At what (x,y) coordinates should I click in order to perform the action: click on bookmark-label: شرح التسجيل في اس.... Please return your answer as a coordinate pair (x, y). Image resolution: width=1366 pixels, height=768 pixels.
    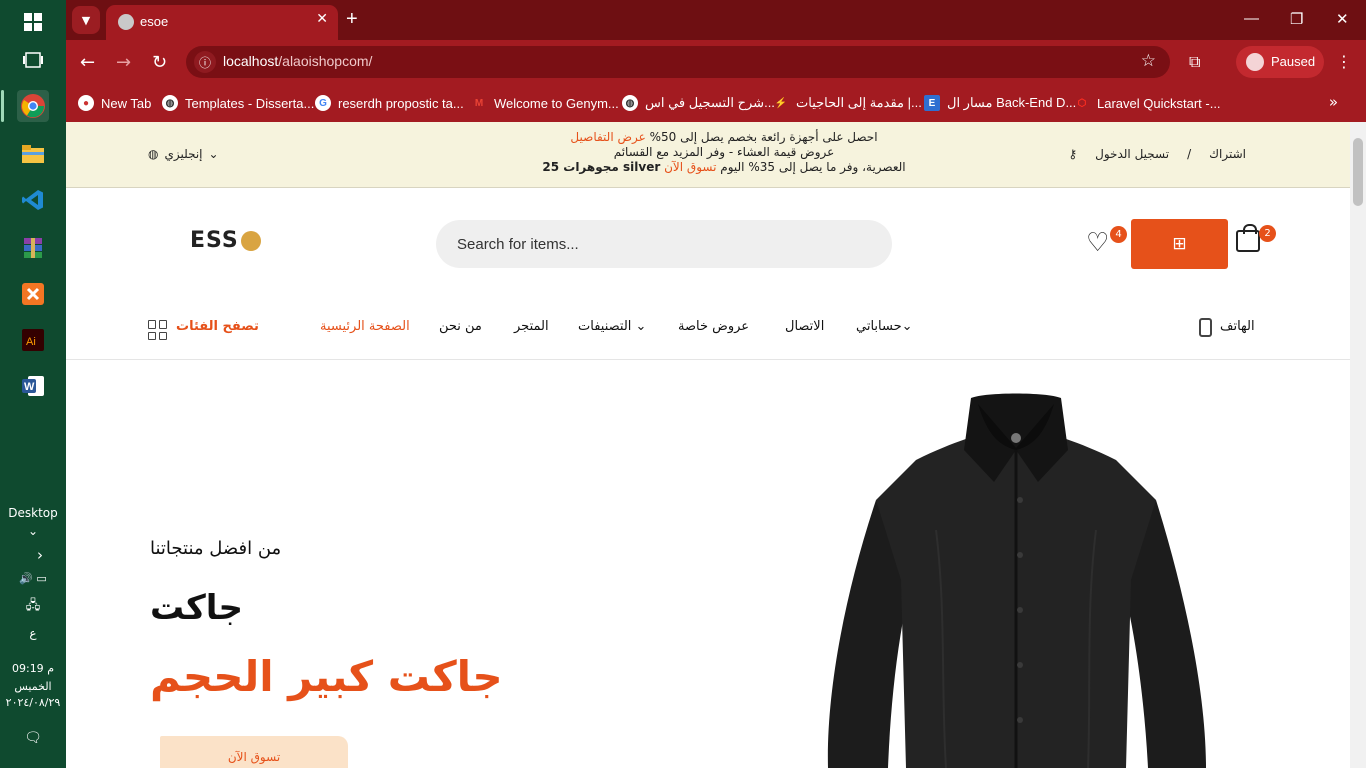
    Looking at the image, I should click on (710, 102).